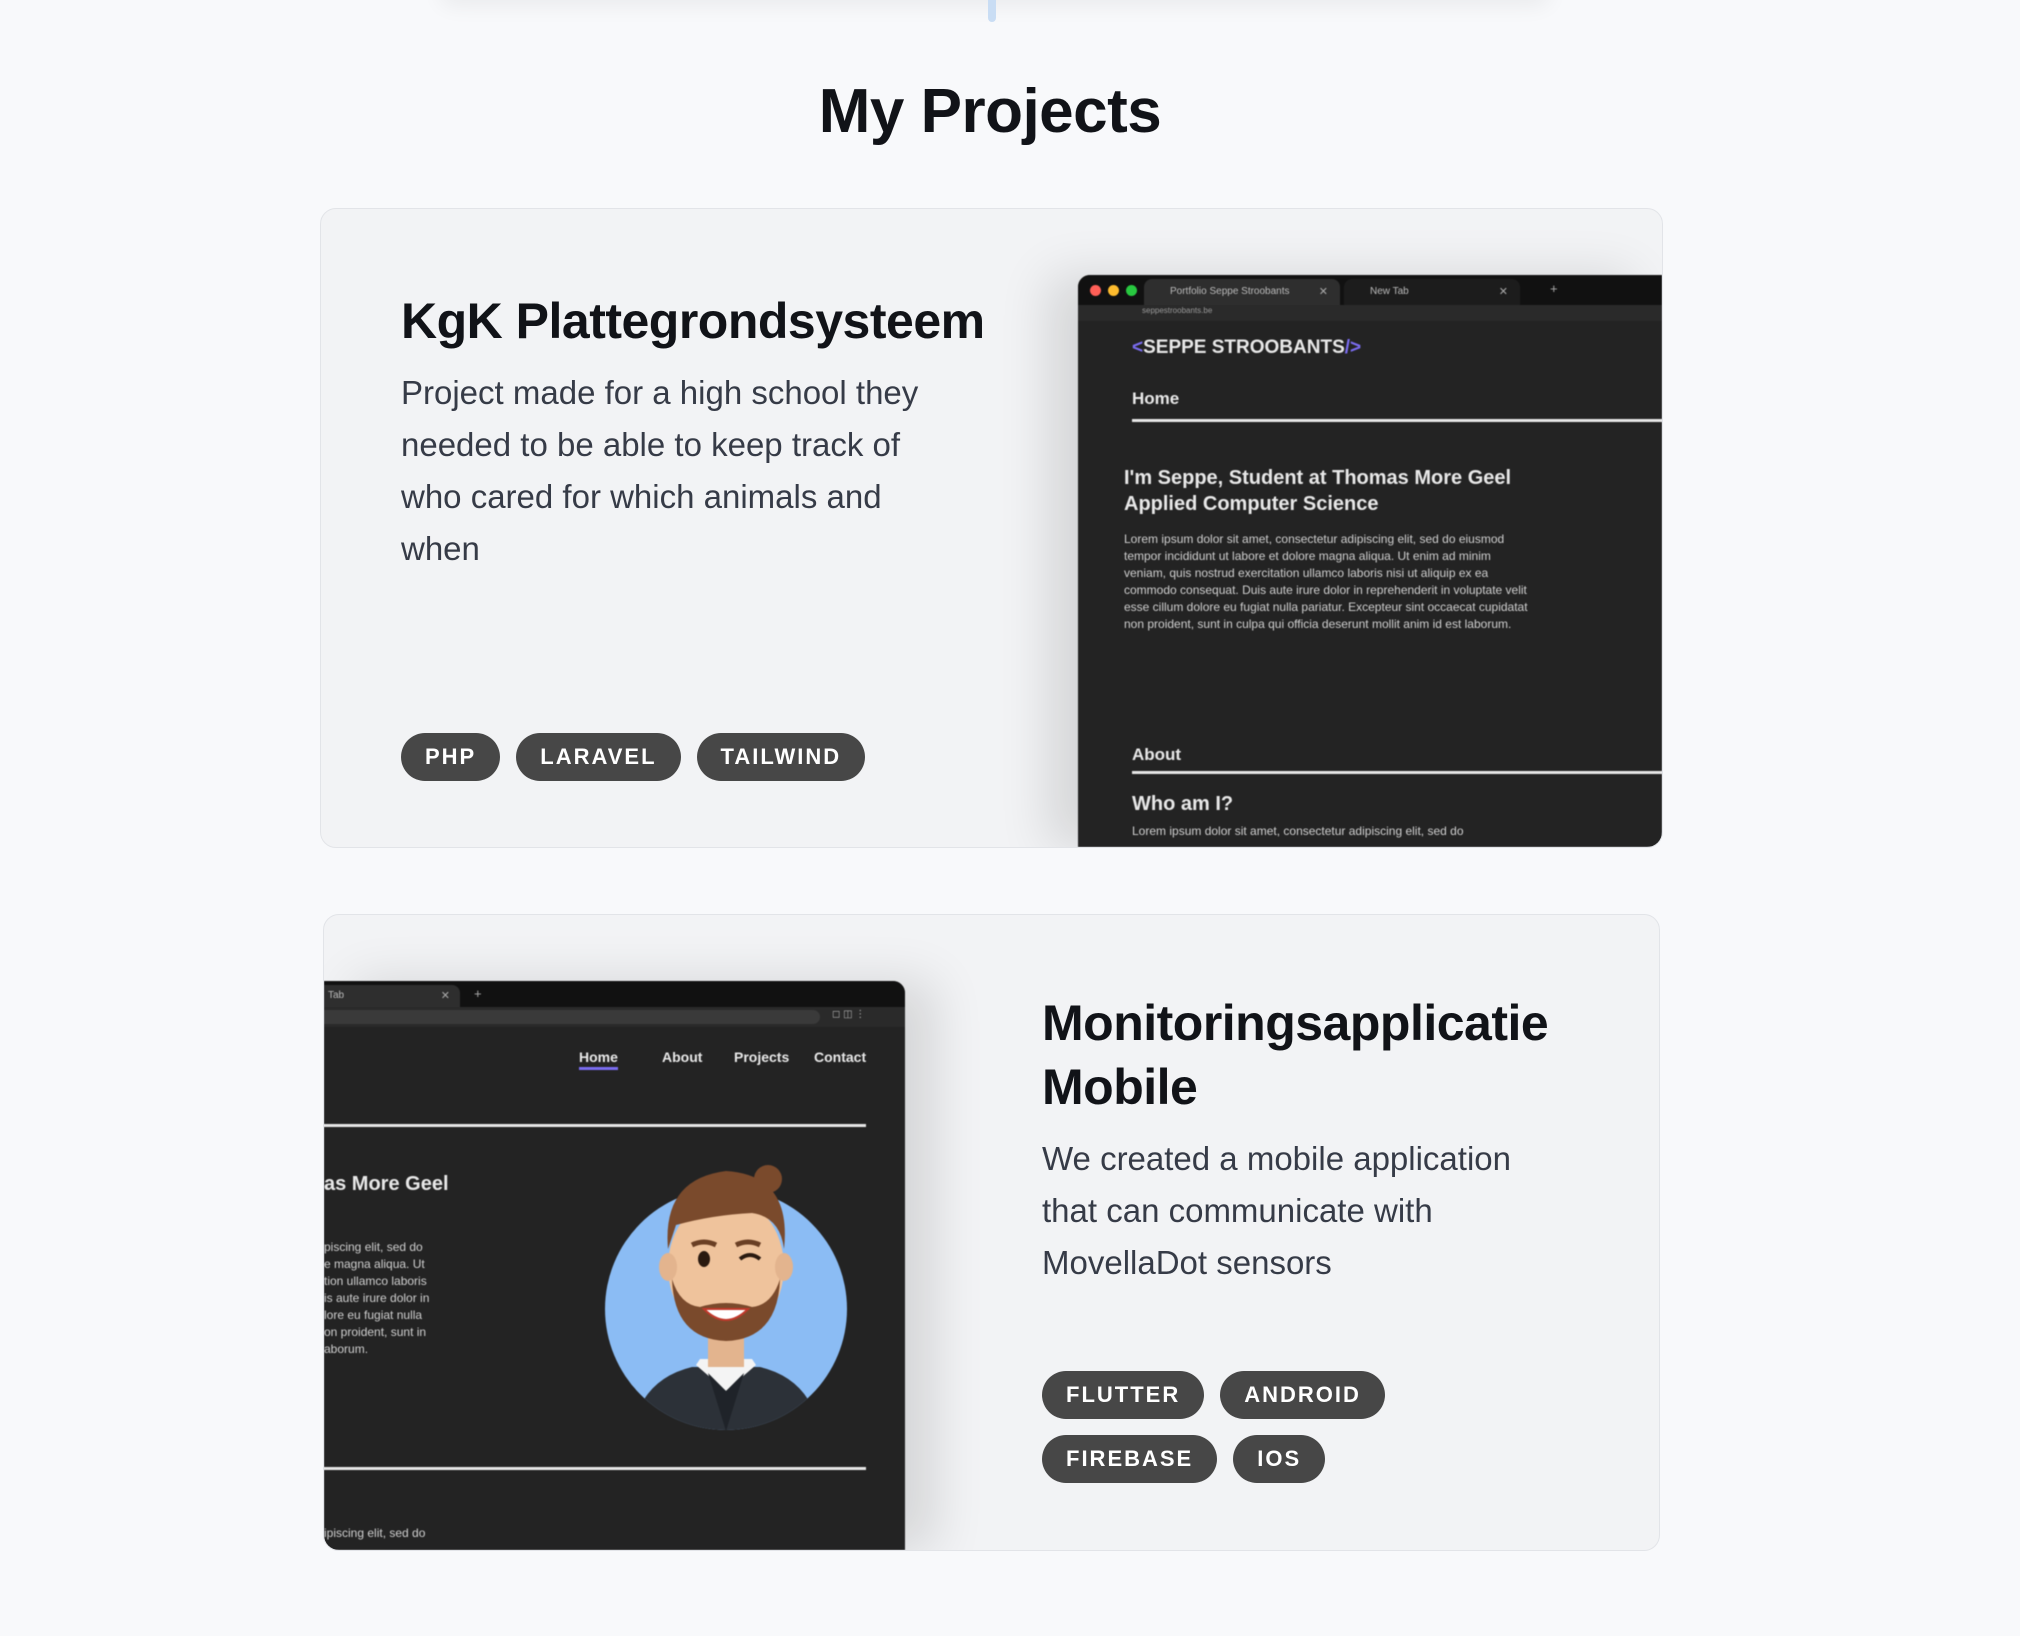  I want to click on tab-label: Portfolio Seppe Stroobants, so click(1230, 291).